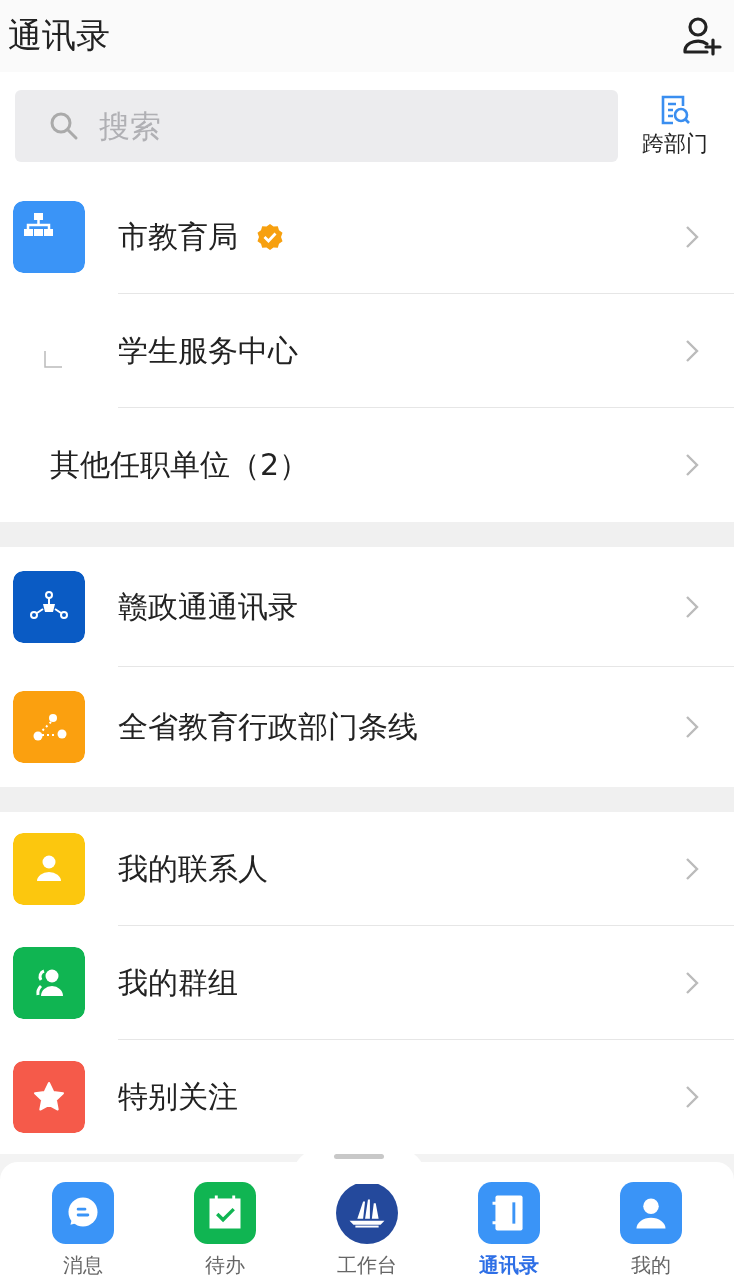 The image size is (734, 1278). Describe the element at coordinates (367, 1097) in the screenshot. I see `list-row: 特别关注` at that location.